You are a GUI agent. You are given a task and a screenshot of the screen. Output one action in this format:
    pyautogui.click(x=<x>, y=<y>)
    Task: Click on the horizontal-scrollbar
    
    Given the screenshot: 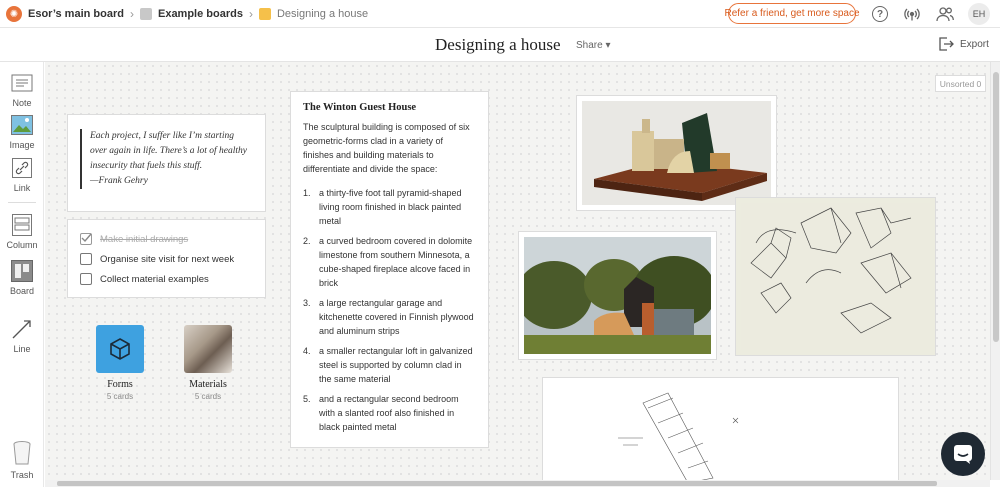 What is the action you would take?
    pyautogui.click(x=517, y=483)
    